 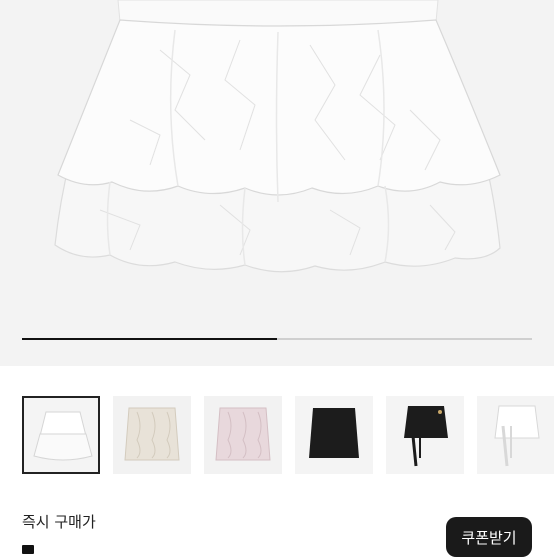 I want to click on pink-cable-knit-skirt-icon, so click(x=243, y=435).